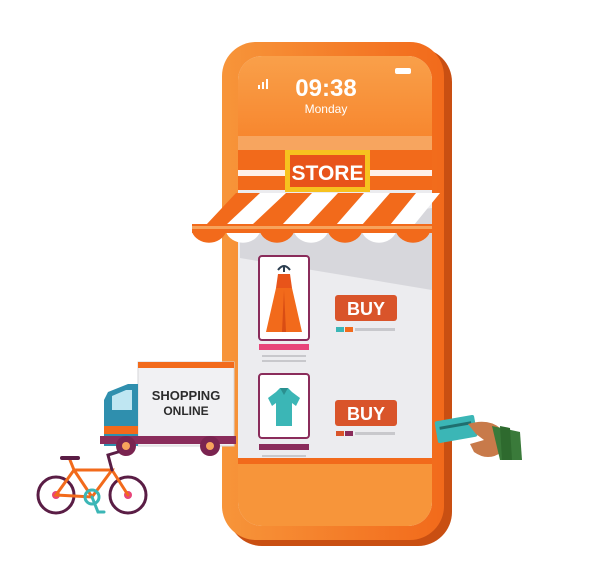 The image size is (593, 581). Describe the element at coordinates (403, 71) in the screenshot. I see `battery-icon` at that location.